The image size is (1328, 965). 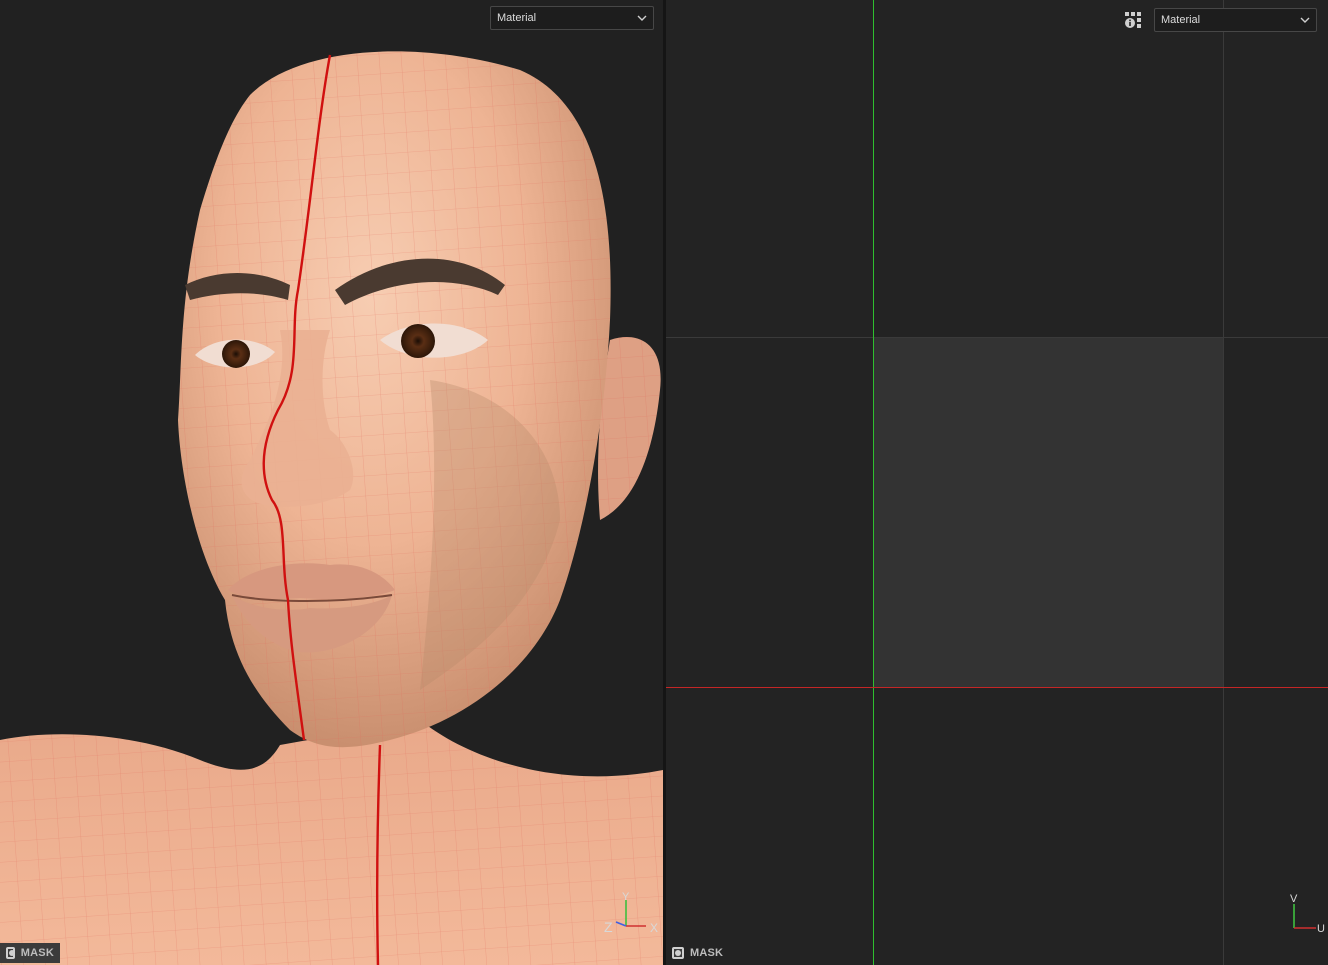 I want to click on axis-label-z: Z, so click(x=608, y=927).